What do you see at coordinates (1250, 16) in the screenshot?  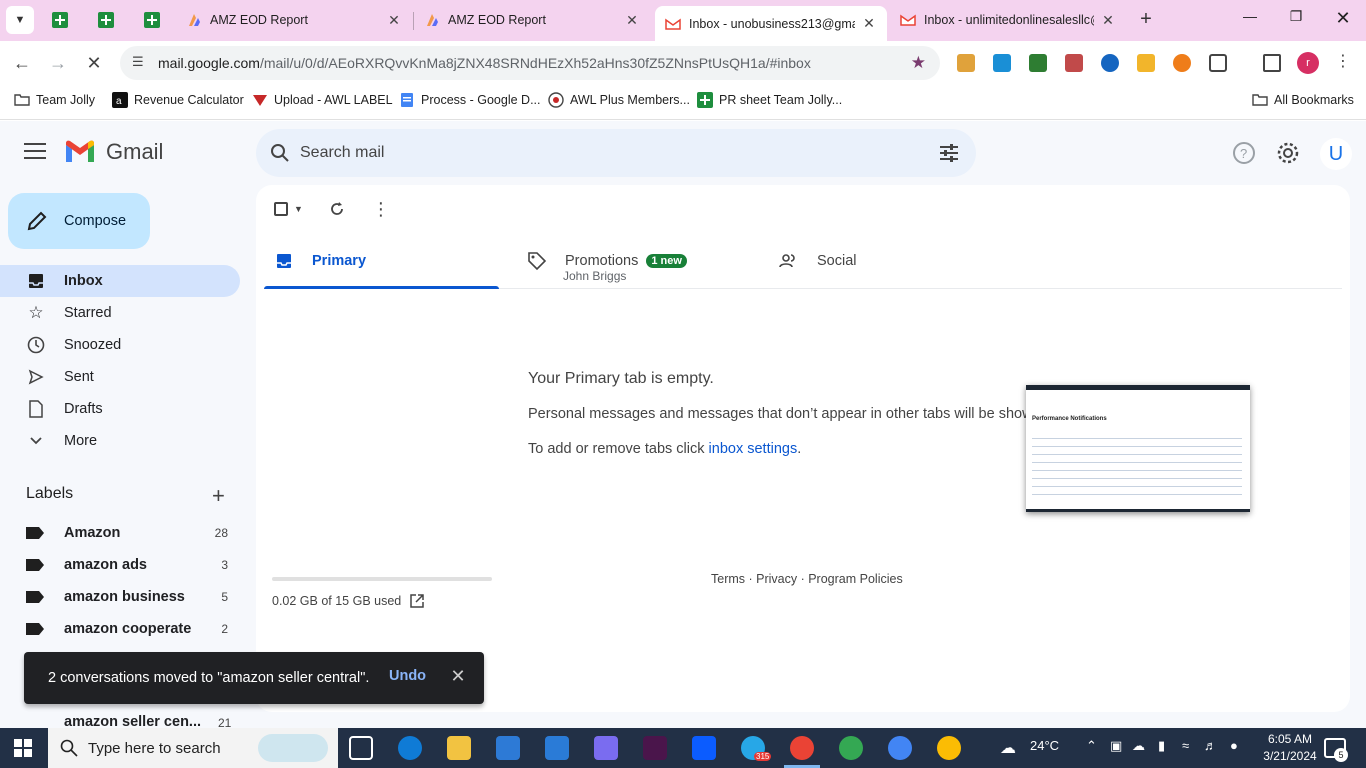 I see `minimize-button: —` at bounding box center [1250, 16].